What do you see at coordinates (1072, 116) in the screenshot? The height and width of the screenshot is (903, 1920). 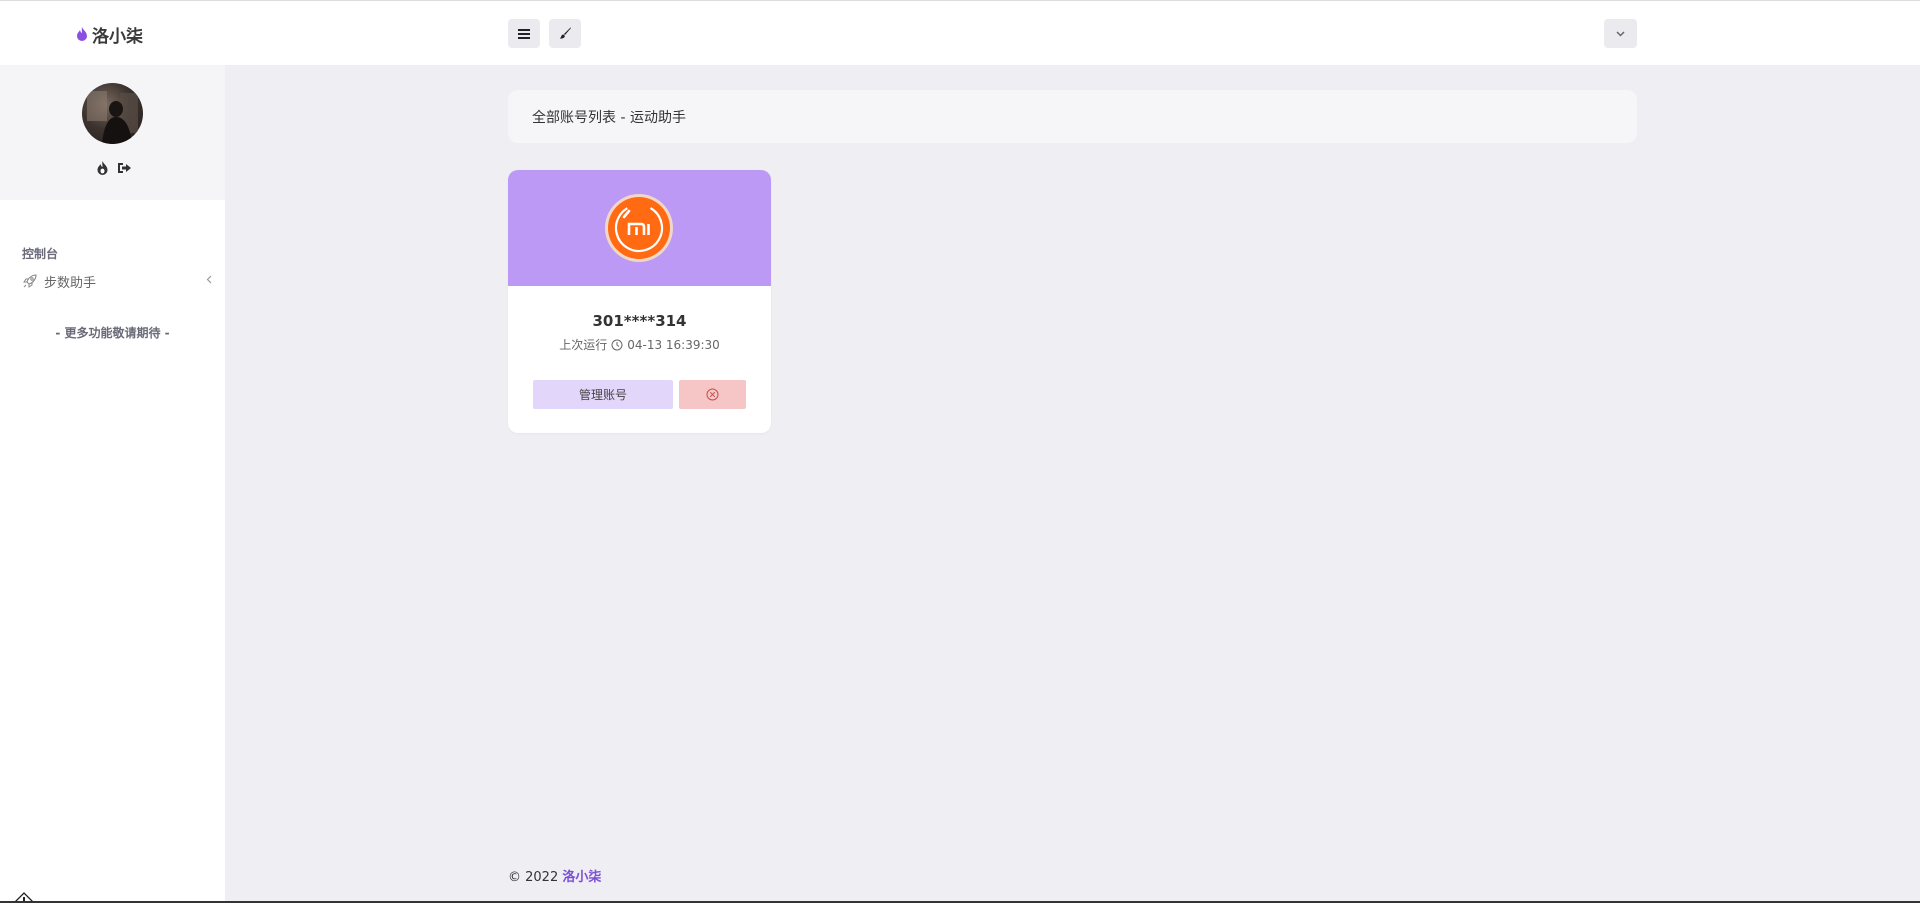 I see `breadcrumb: 全部账号列表 - 运动助手` at bounding box center [1072, 116].